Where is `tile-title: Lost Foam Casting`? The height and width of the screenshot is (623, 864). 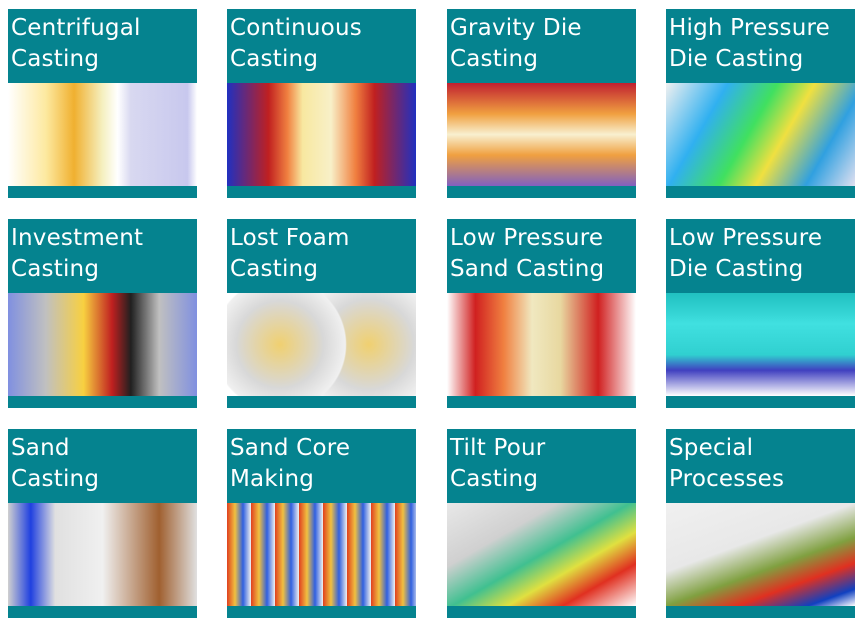 tile-title: Lost Foam Casting is located at coordinates (321, 256).